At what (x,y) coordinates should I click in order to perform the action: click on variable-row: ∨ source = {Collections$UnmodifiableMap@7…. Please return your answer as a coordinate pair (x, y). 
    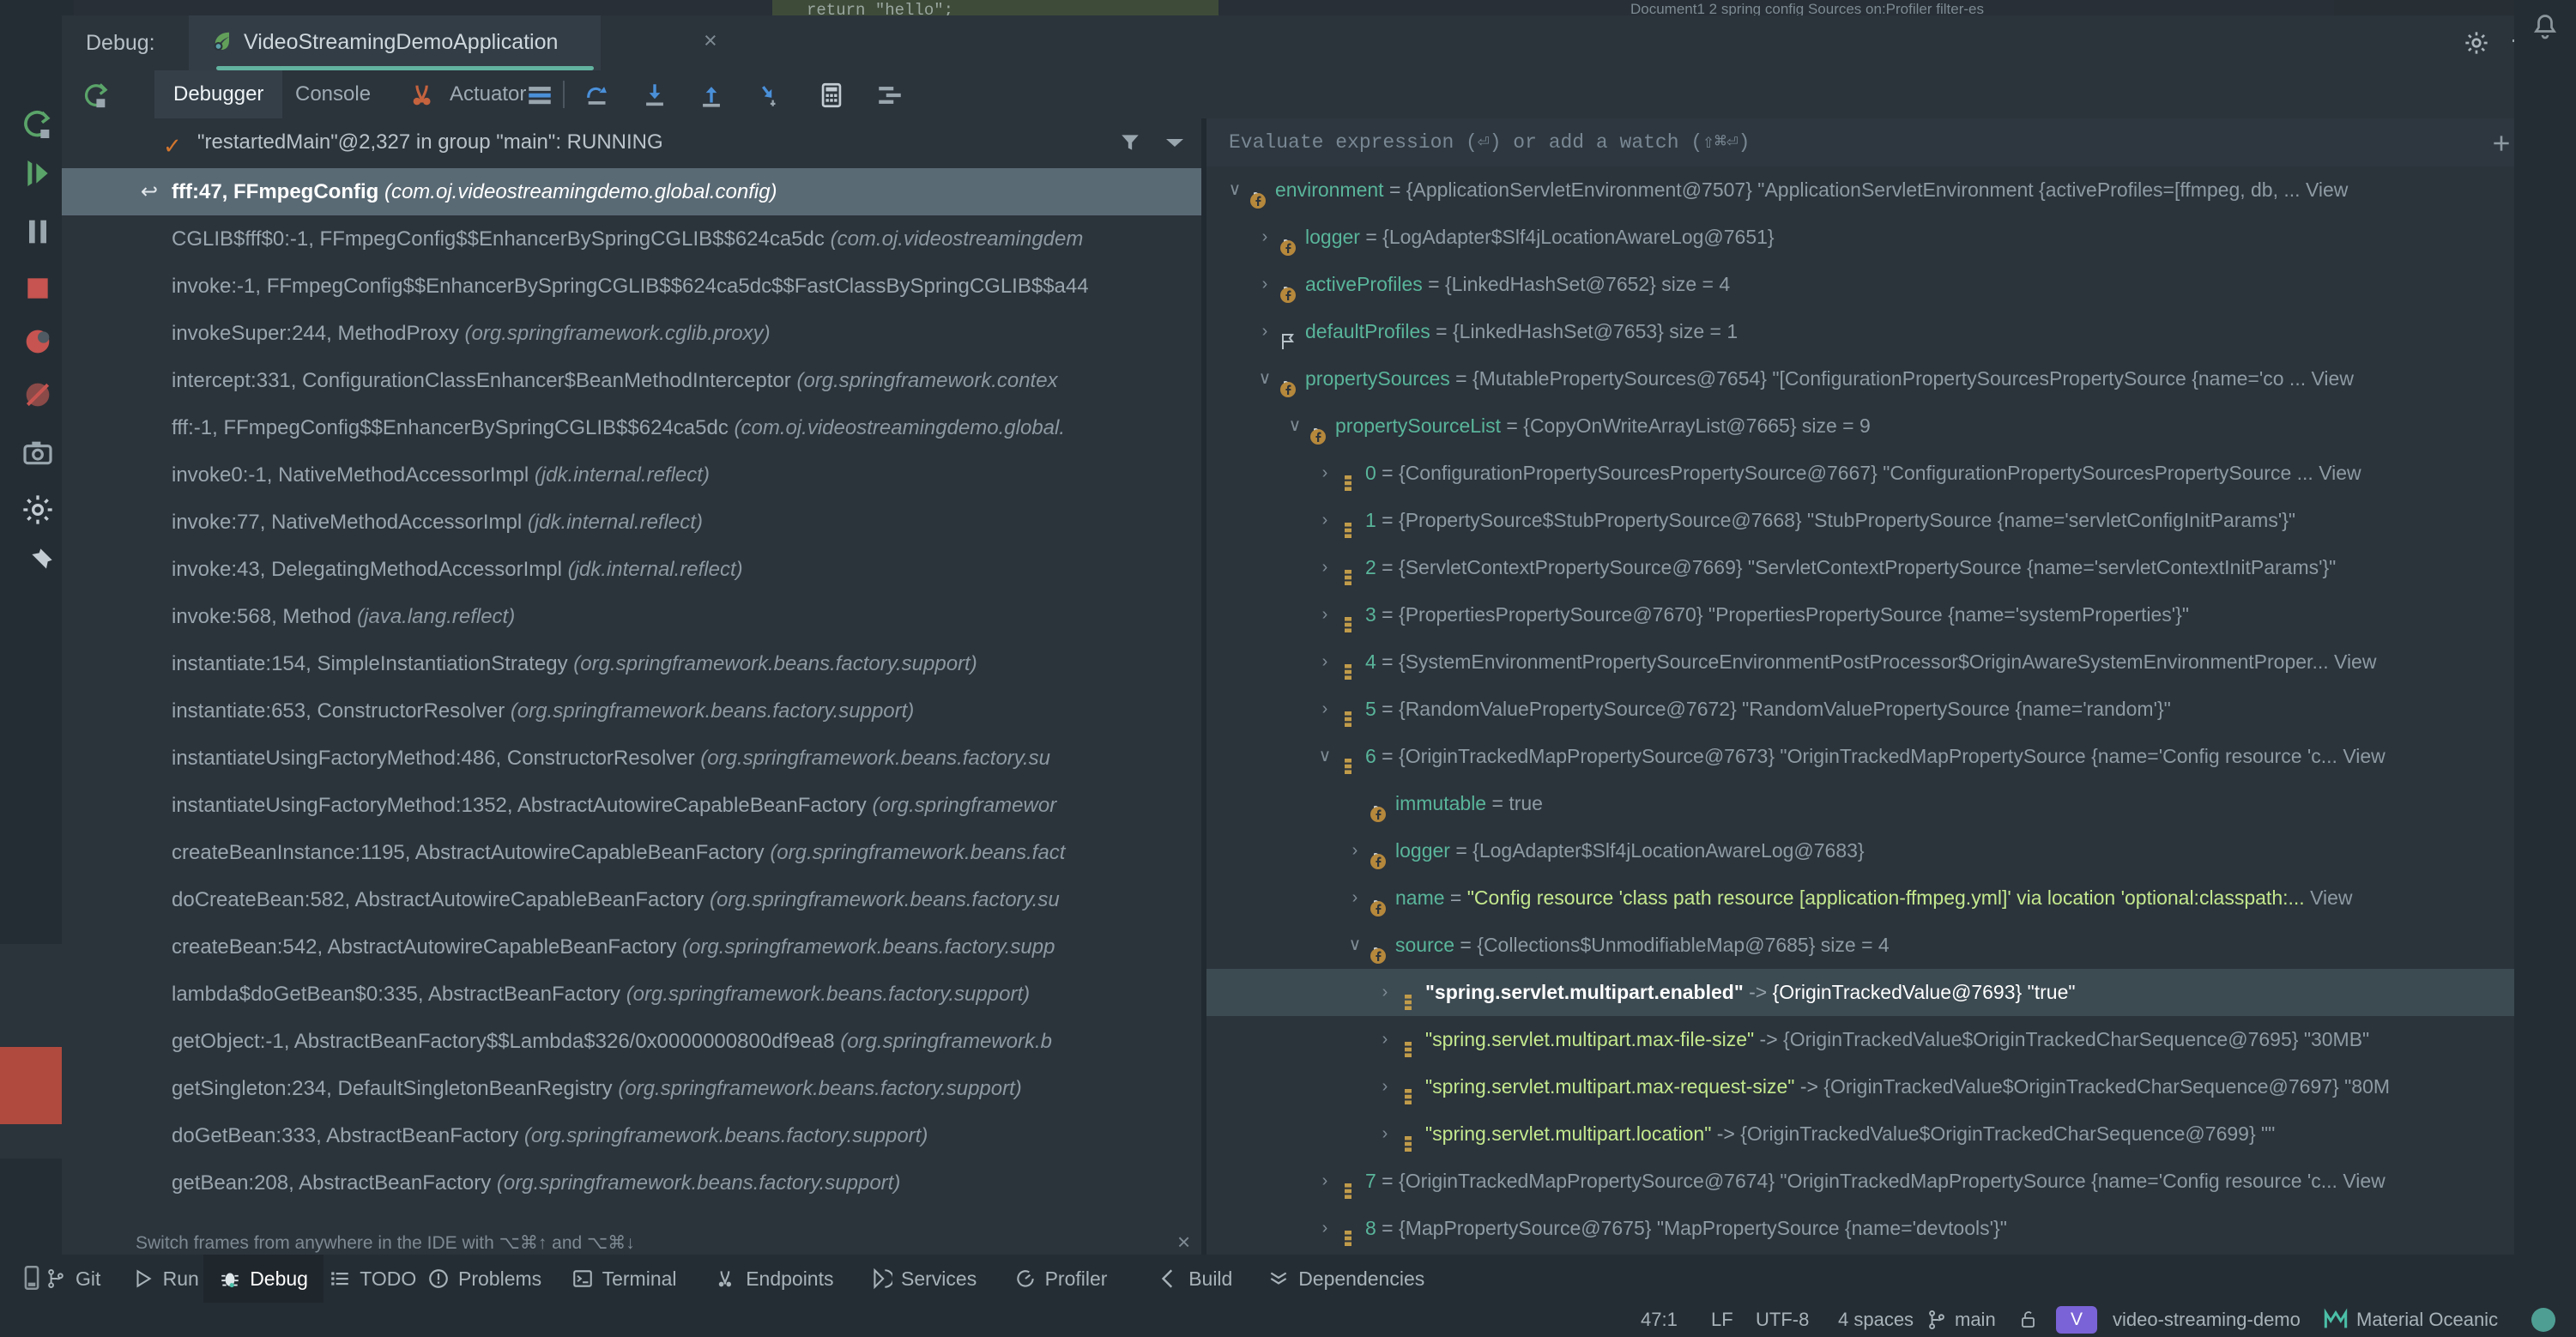
    Looking at the image, I should click on (1891, 945).